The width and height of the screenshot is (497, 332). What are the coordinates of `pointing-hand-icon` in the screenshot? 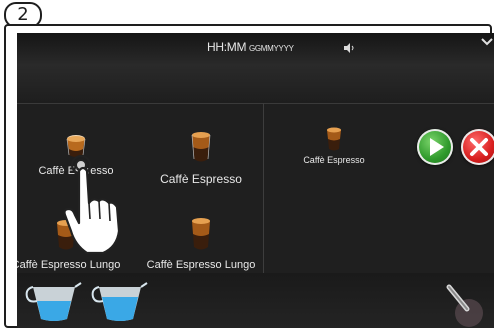 It's located at (92, 210).